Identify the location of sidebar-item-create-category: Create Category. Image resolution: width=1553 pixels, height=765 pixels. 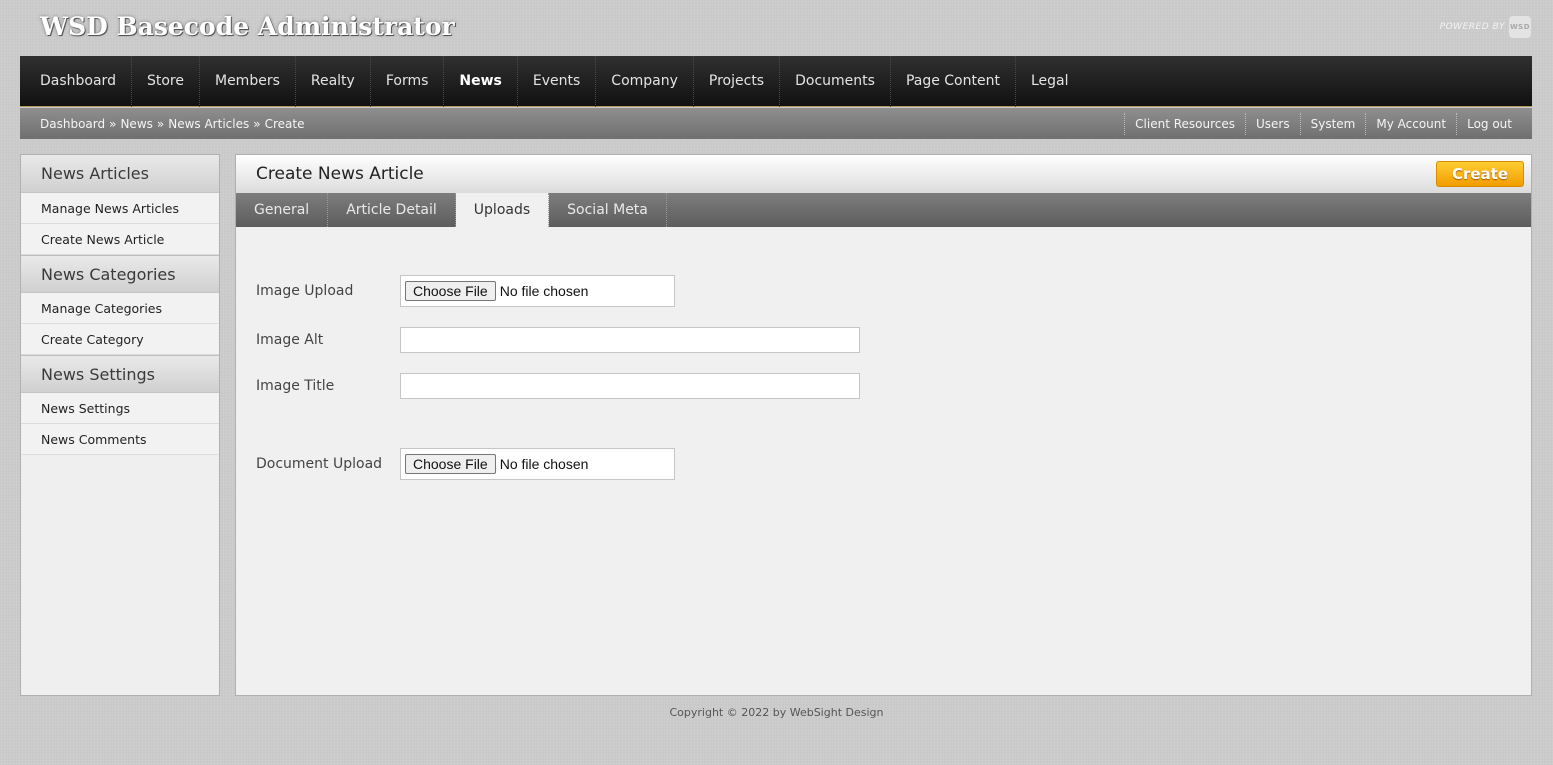
(120, 339).